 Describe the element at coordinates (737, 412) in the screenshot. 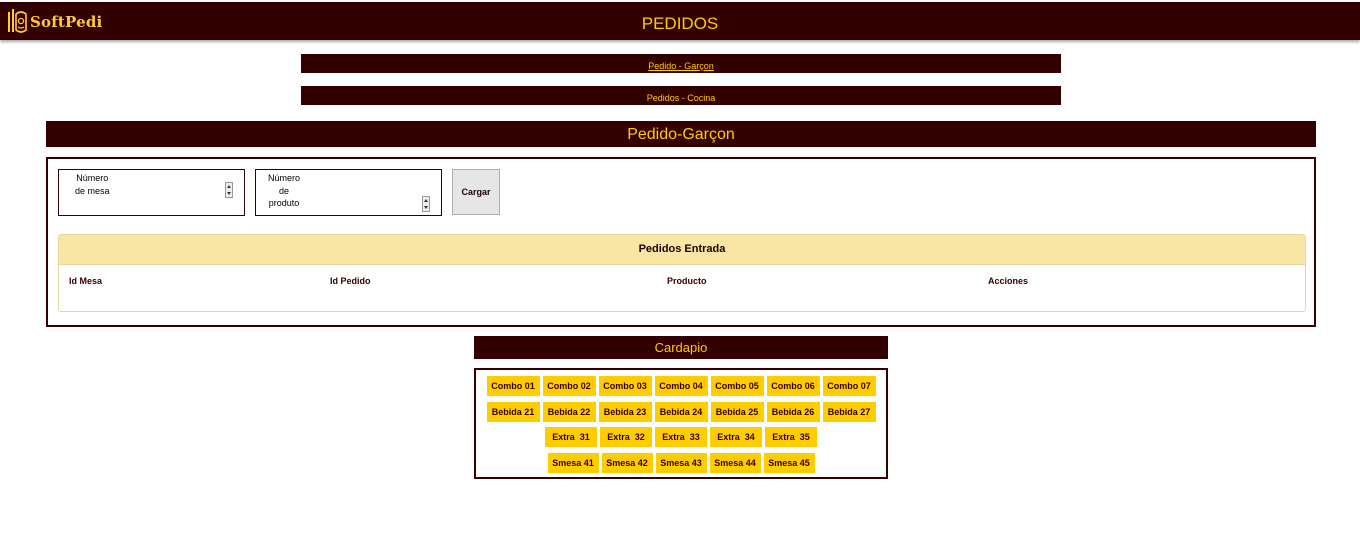

I see `menu-item-bebida-25: Bebida 25` at that location.